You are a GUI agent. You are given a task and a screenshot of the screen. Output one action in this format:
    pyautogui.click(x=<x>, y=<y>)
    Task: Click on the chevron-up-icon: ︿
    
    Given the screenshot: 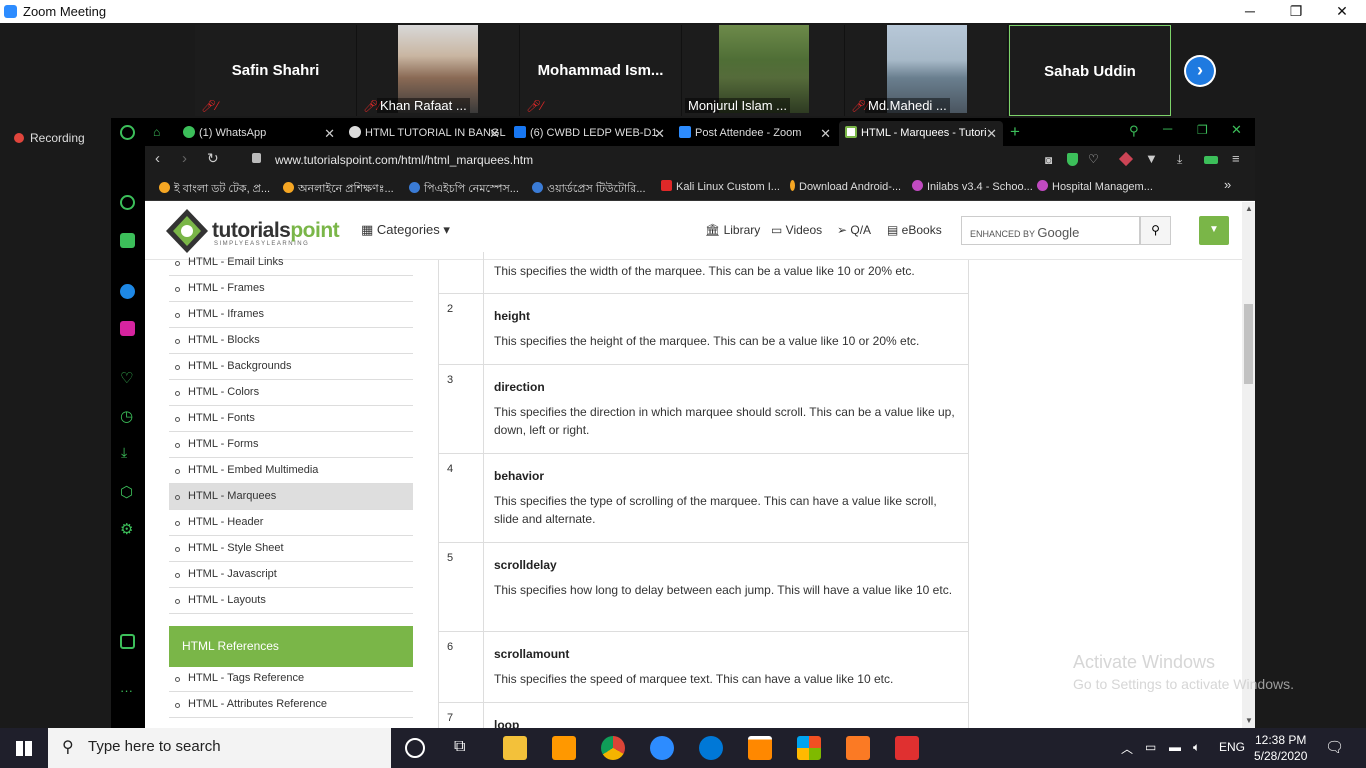 What is the action you would take?
    pyautogui.click(x=1127, y=748)
    